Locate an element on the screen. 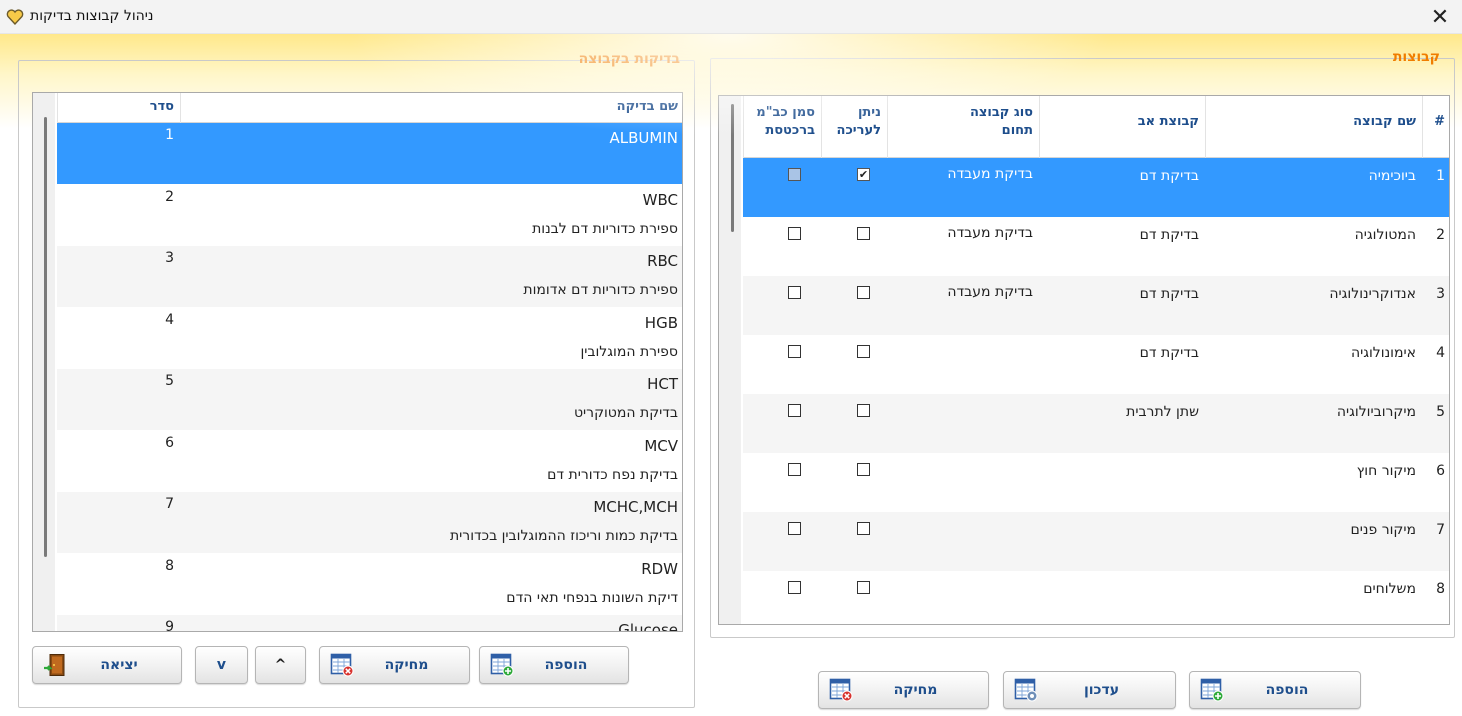  test-order: 4 is located at coordinates (169, 319).